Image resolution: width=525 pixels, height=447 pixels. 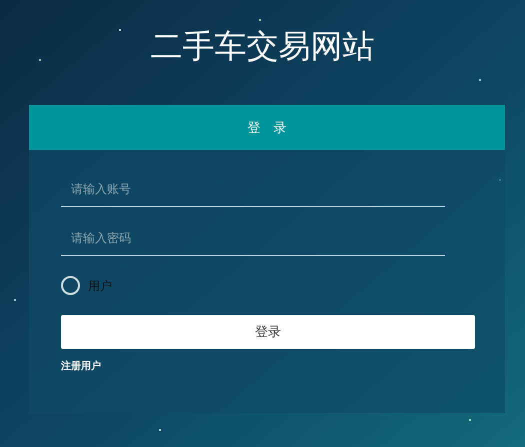 I want to click on input-field: 请输入密码, so click(x=253, y=238).